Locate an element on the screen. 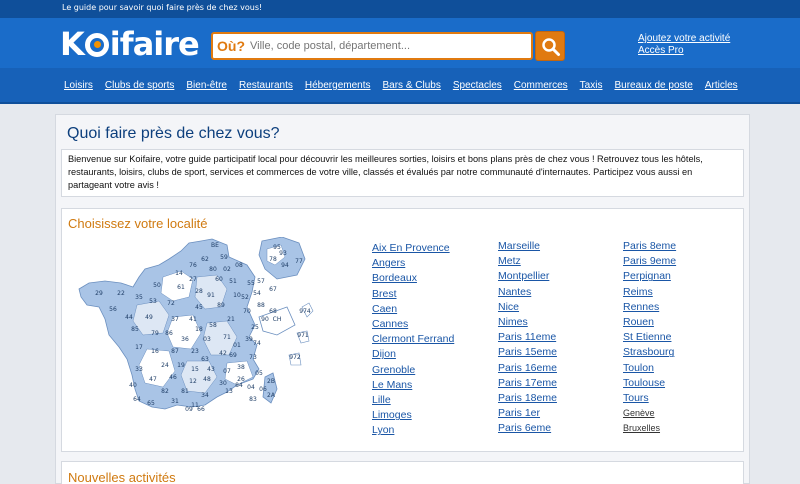 This screenshot has width=800, height=484. city-link: St Etienne is located at coordinates (647, 337).